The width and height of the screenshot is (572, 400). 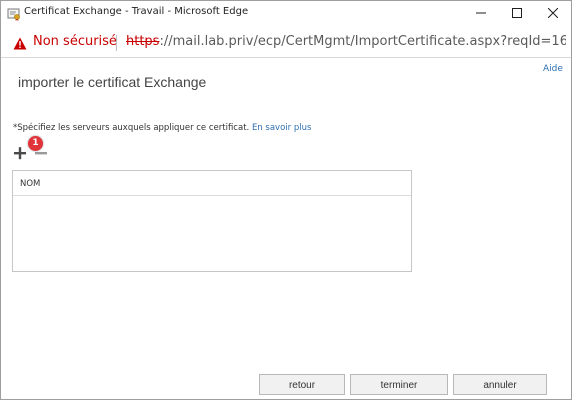 I want to click on add-server-button, so click(x=21, y=153).